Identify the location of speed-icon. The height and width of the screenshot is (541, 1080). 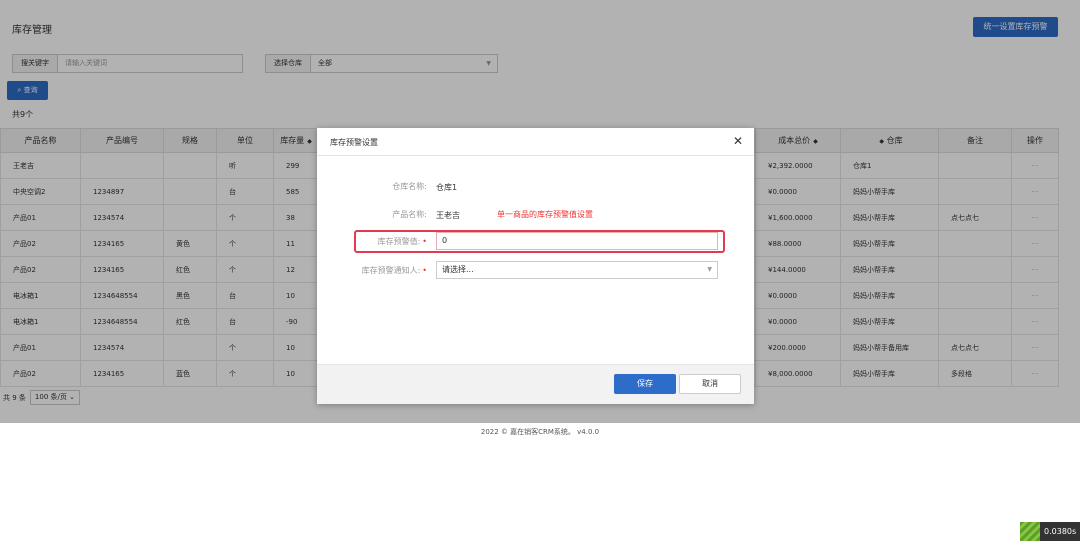
(1030, 531).